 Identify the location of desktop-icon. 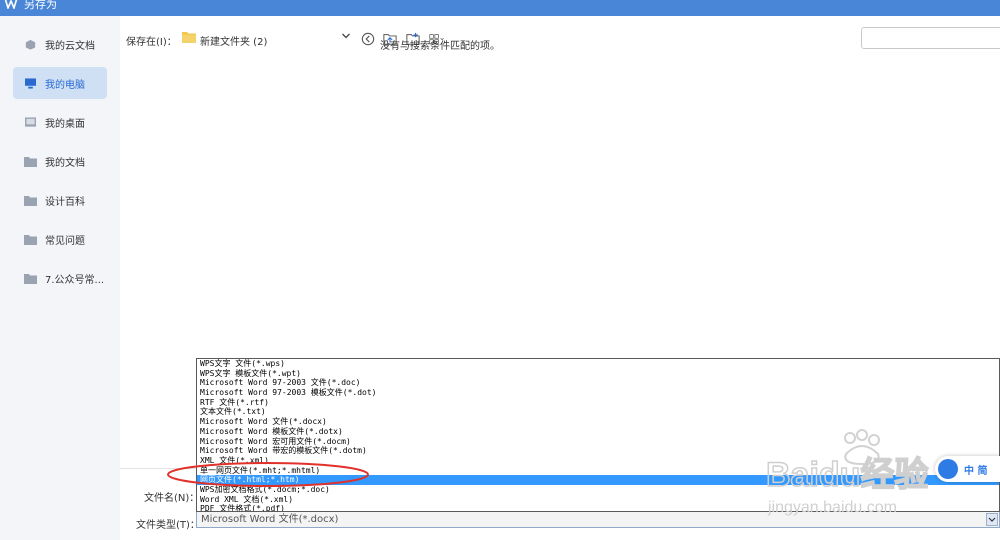
(30, 121).